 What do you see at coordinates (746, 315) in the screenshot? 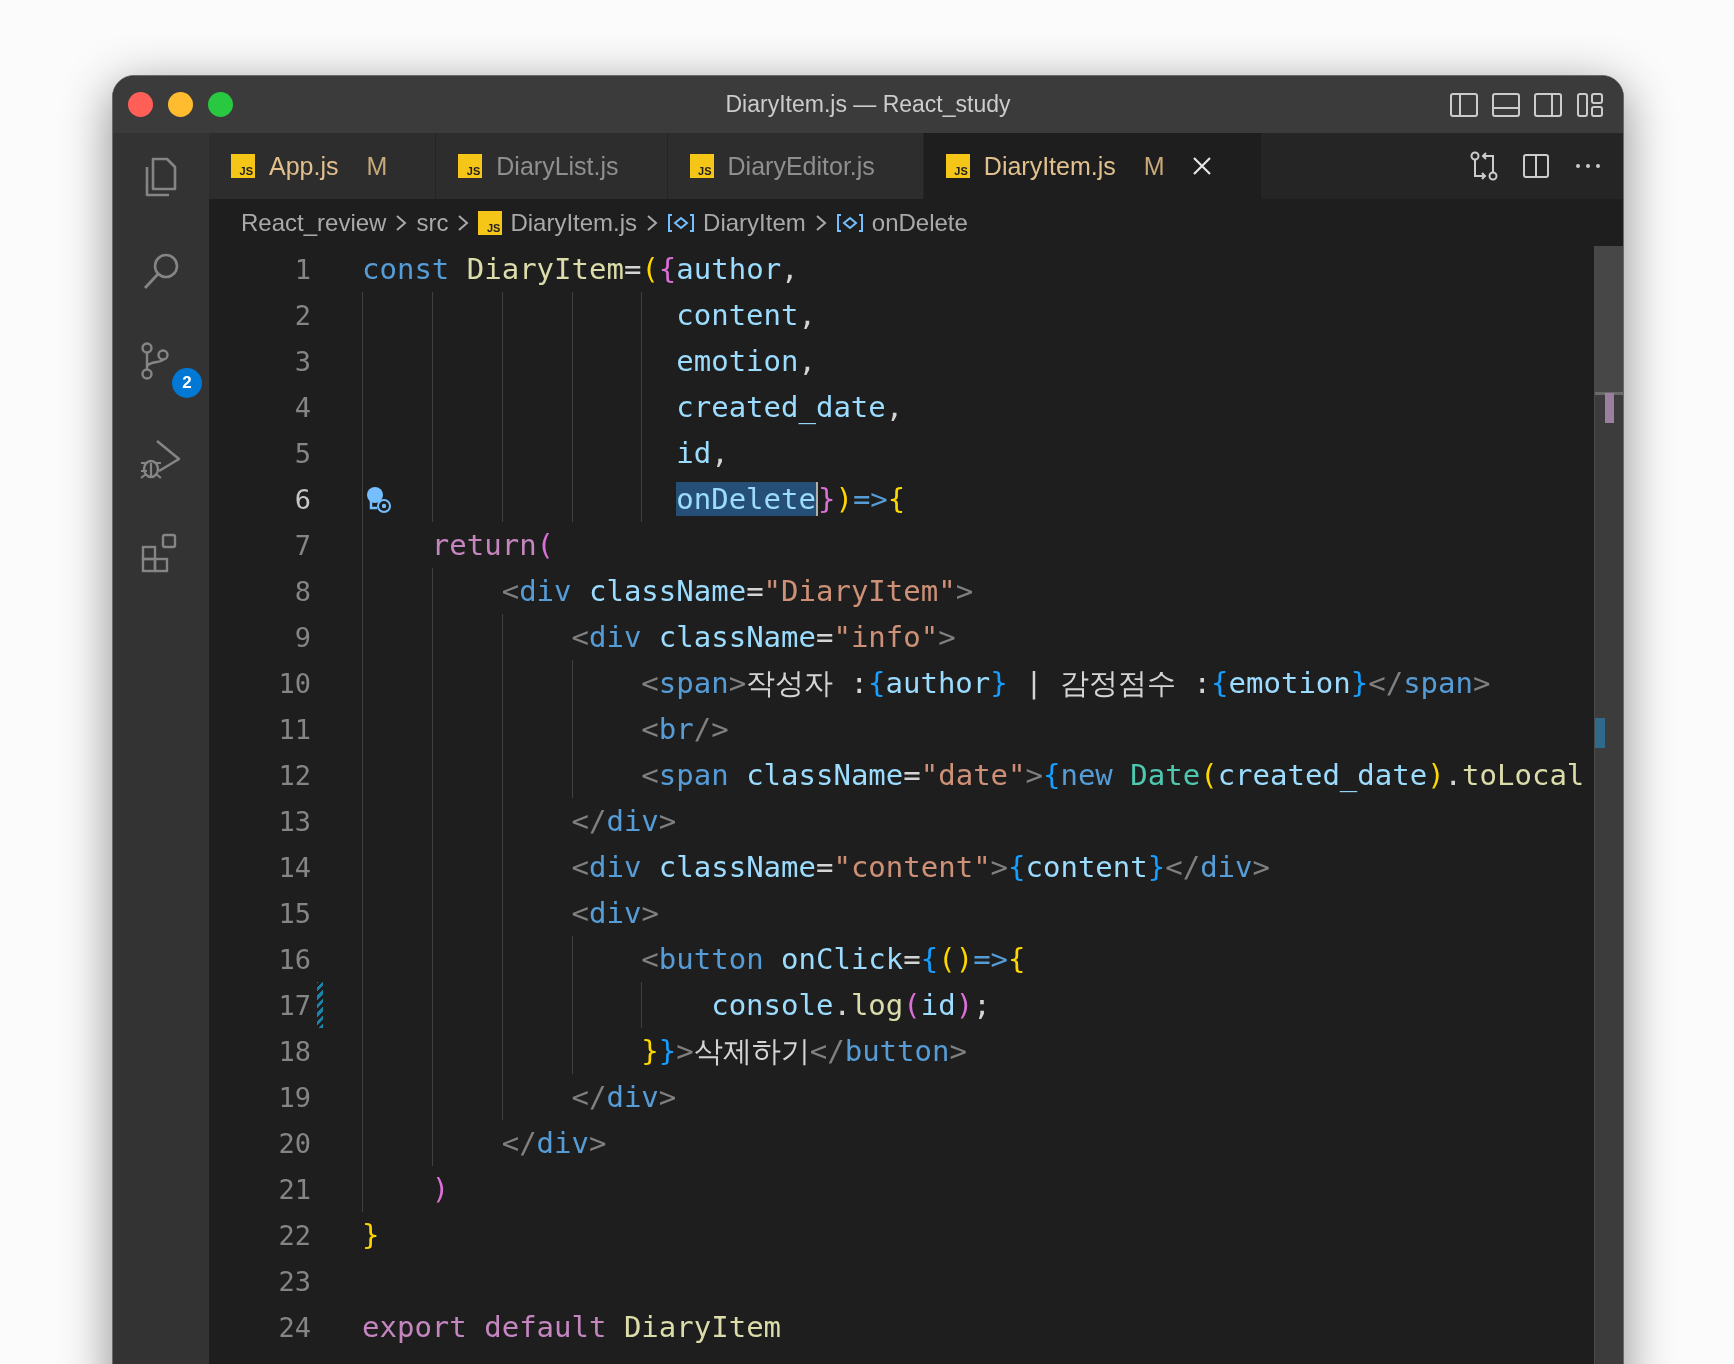
I see `code-line: content,` at bounding box center [746, 315].